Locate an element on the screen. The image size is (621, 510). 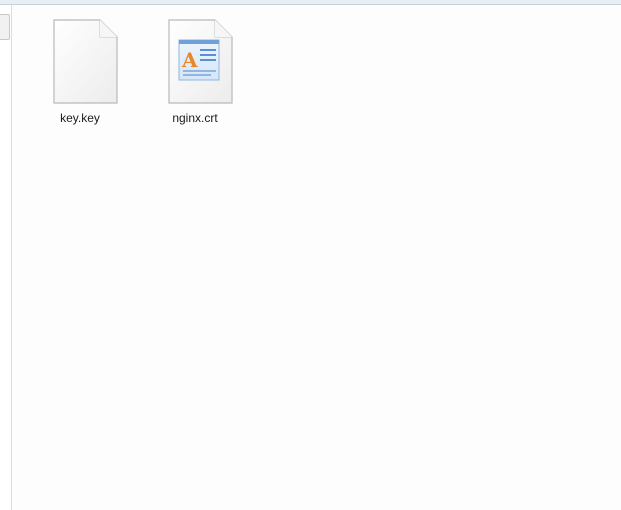
navigation-pane is located at coordinates (6, 257).